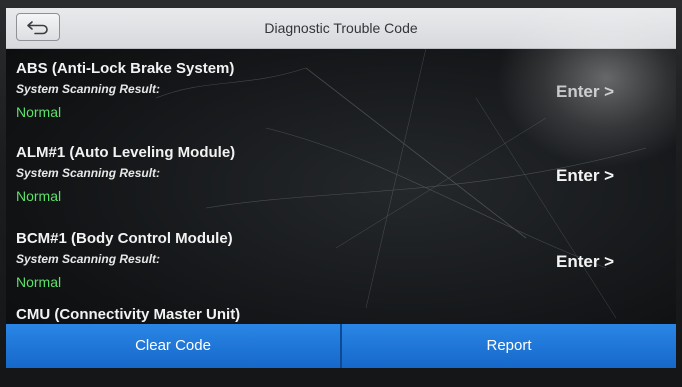 The height and width of the screenshot is (387, 682). Describe the element at coordinates (128, 314) in the screenshot. I see `system-item-cmu: CMU (Connectivity Master Unit)` at that location.